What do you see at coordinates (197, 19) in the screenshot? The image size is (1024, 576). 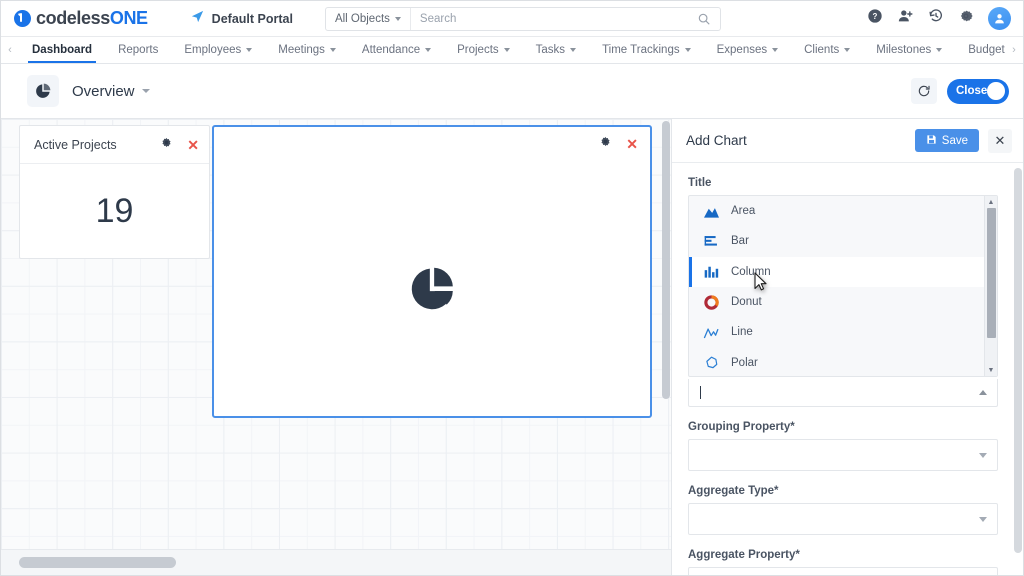 I see `send-icon` at bounding box center [197, 19].